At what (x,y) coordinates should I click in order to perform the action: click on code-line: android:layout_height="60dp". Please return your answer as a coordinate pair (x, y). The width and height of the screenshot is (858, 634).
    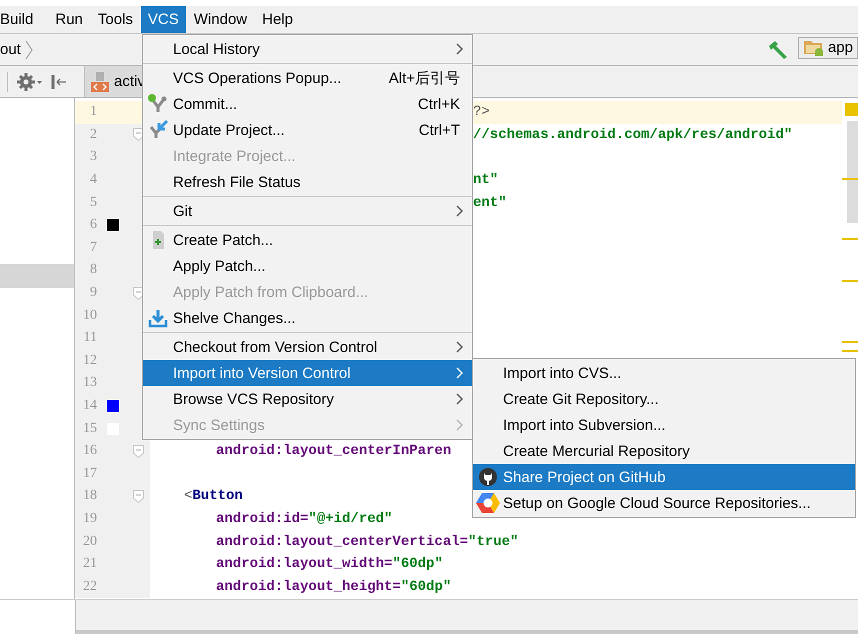
    Looking at the image, I should click on (334, 586).